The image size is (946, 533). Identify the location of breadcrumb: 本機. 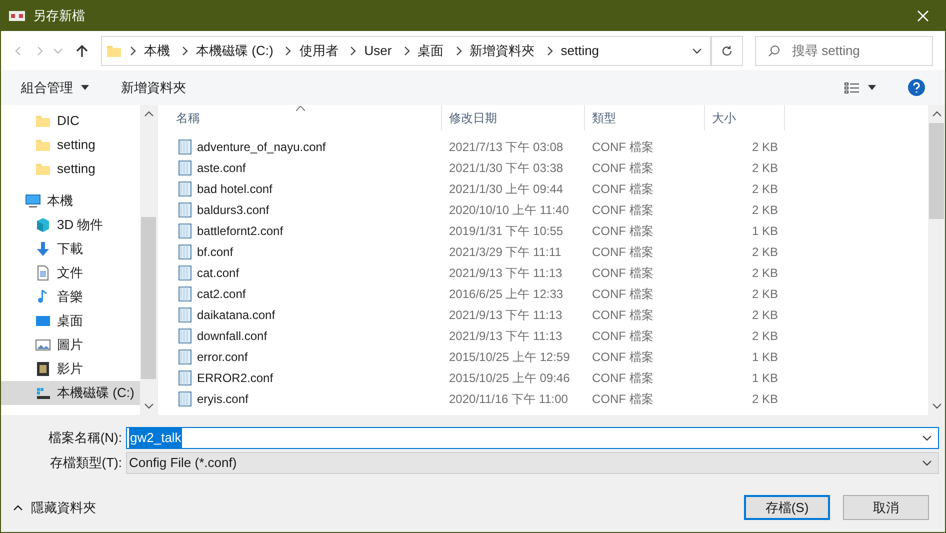
(157, 50).